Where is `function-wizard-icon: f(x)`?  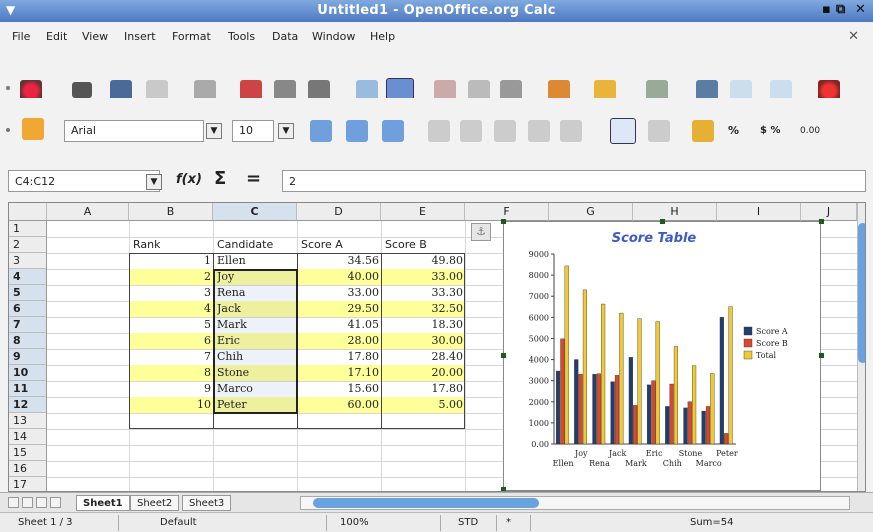 function-wizard-icon: f(x) is located at coordinates (189, 179).